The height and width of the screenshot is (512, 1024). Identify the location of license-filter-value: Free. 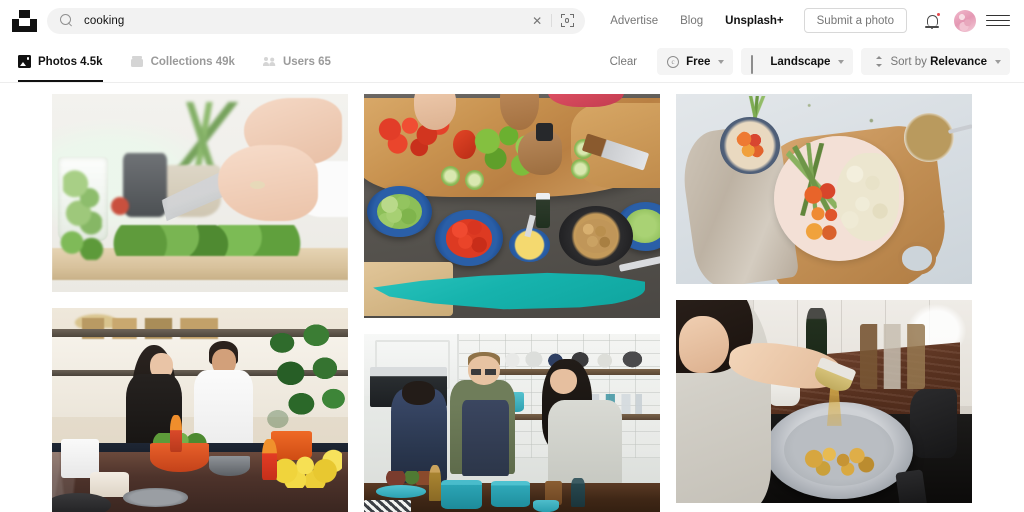
(698, 61).